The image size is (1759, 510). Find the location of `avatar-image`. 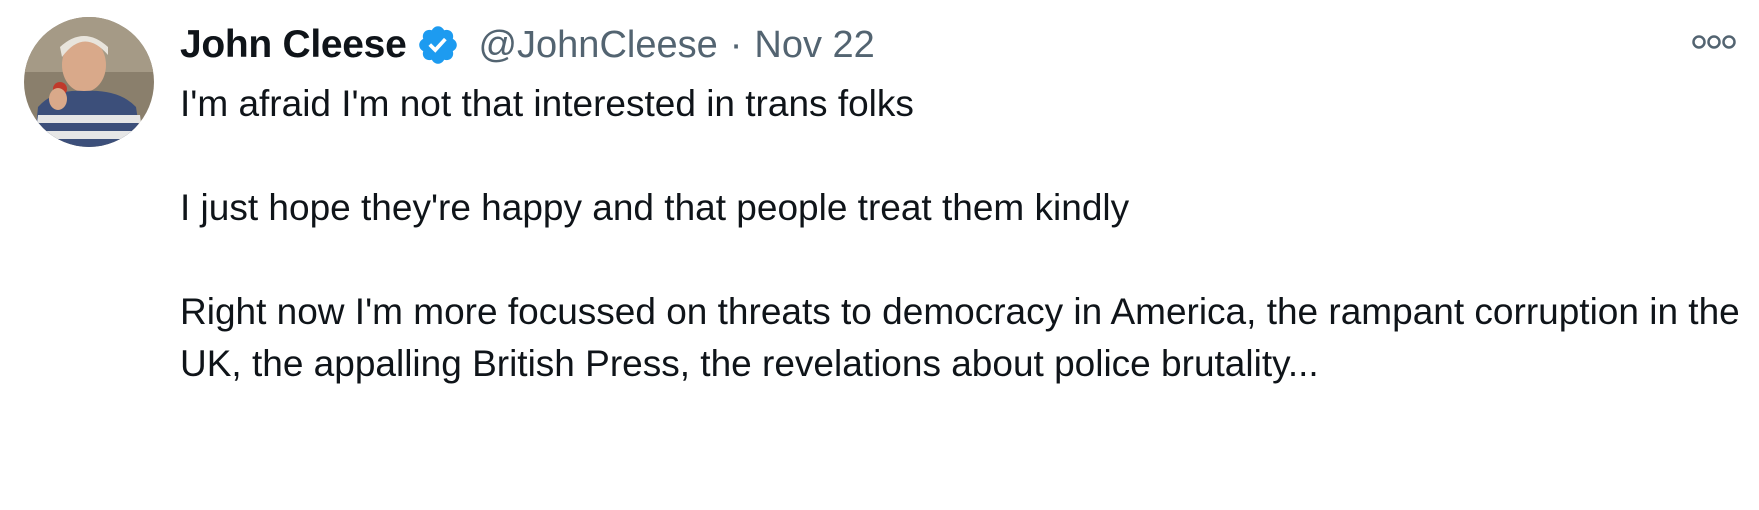

avatar-image is located at coordinates (89, 82).